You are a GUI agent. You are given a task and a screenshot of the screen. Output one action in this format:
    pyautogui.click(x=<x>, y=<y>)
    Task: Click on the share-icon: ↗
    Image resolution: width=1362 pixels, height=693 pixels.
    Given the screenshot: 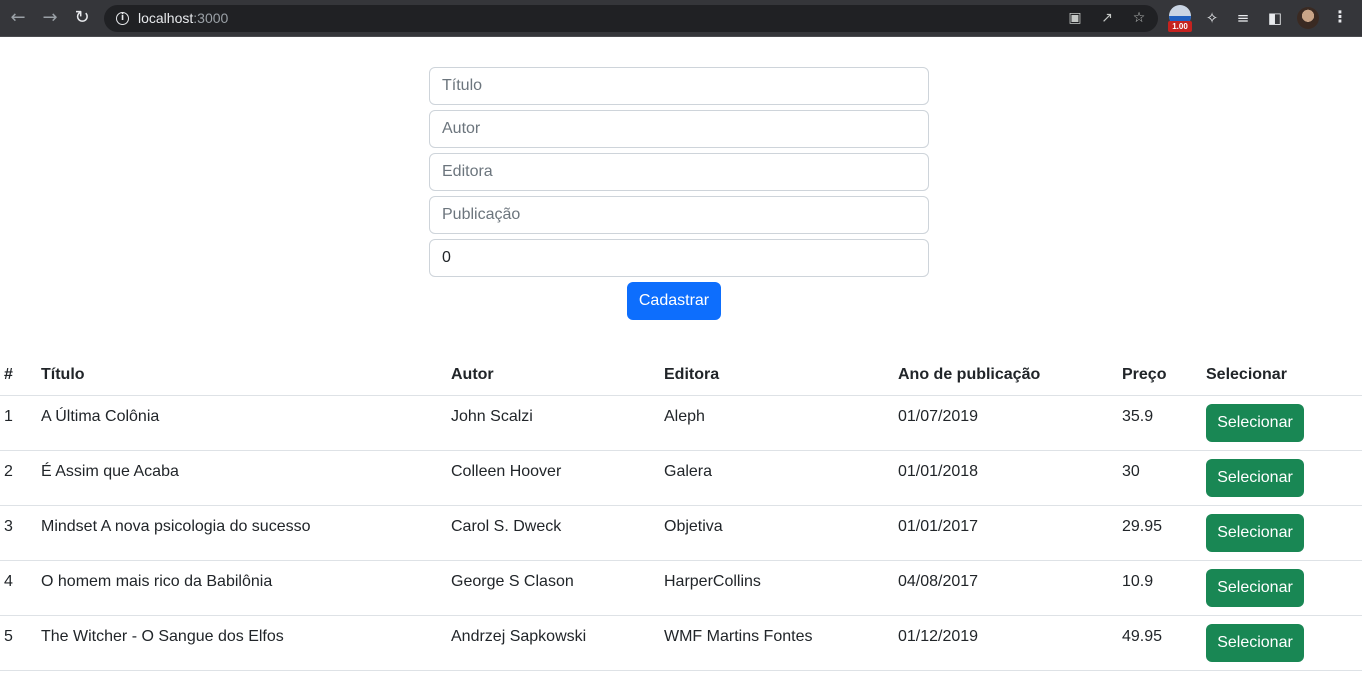 What is the action you would take?
    pyautogui.click(x=1107, y=18)
    